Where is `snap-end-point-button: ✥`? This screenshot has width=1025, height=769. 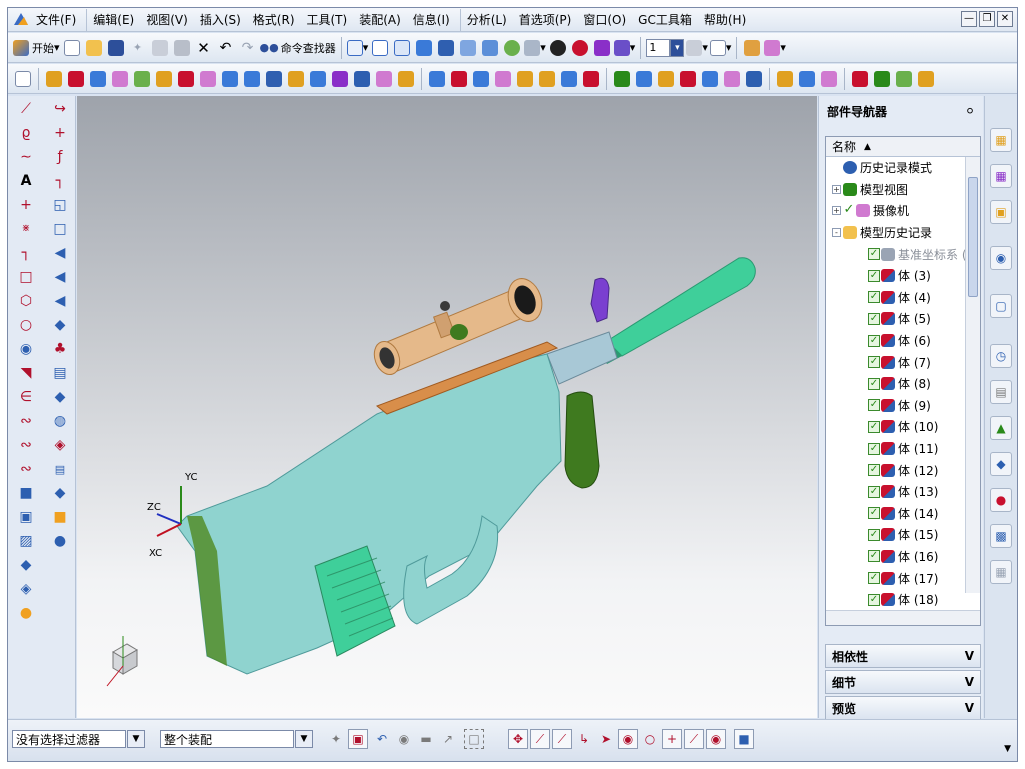
snap-end-point-button: ✥ is located at coordinates (518, 739).